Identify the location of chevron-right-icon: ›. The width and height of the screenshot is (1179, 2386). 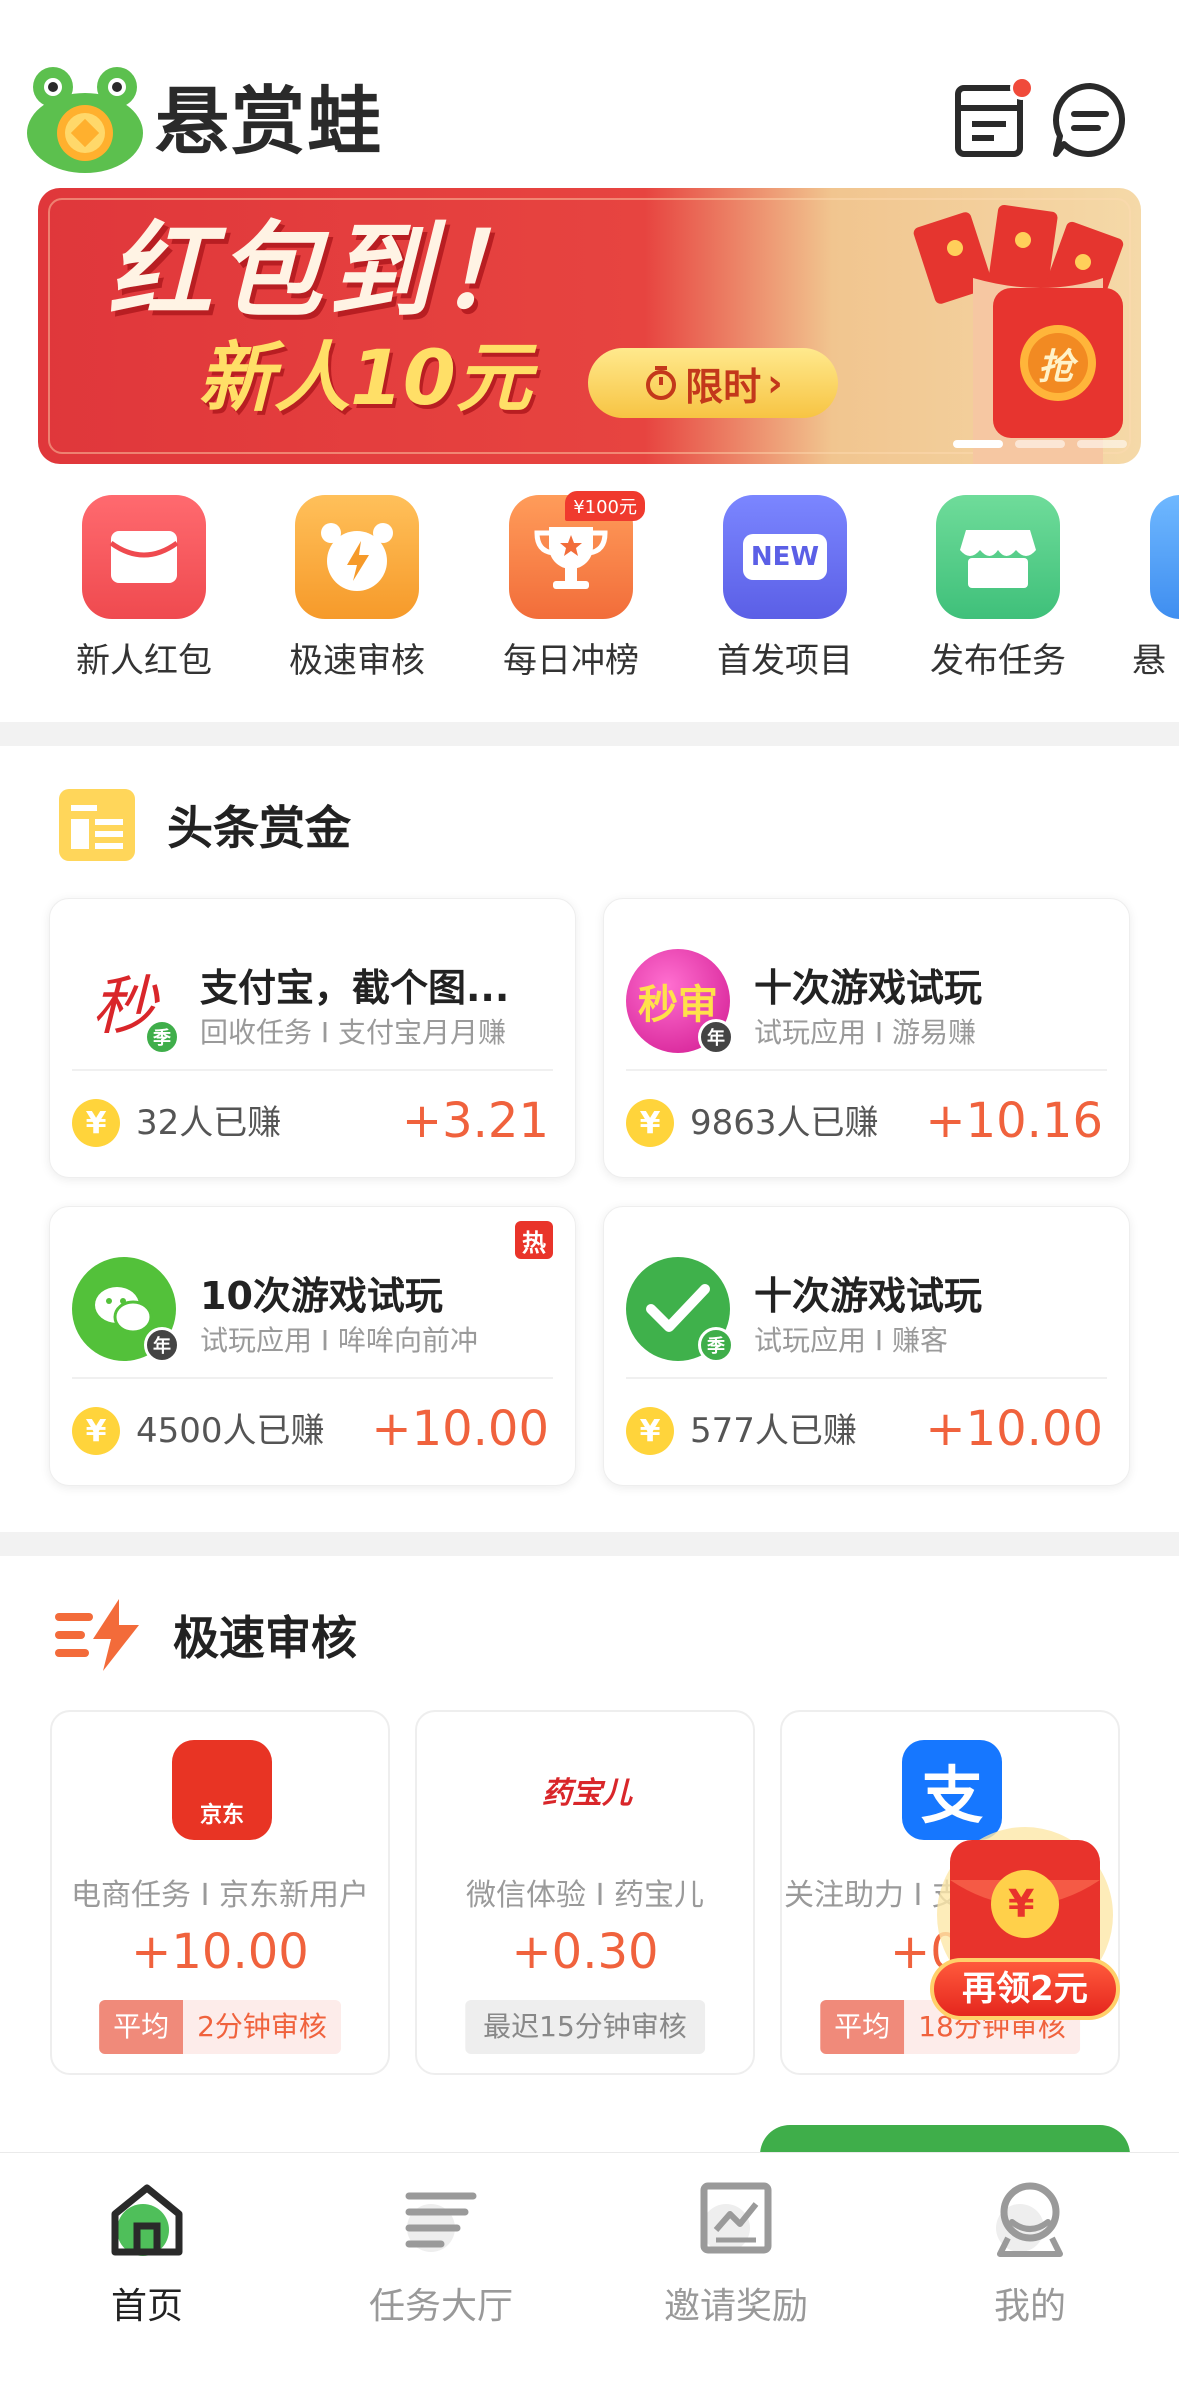
(775, 383).